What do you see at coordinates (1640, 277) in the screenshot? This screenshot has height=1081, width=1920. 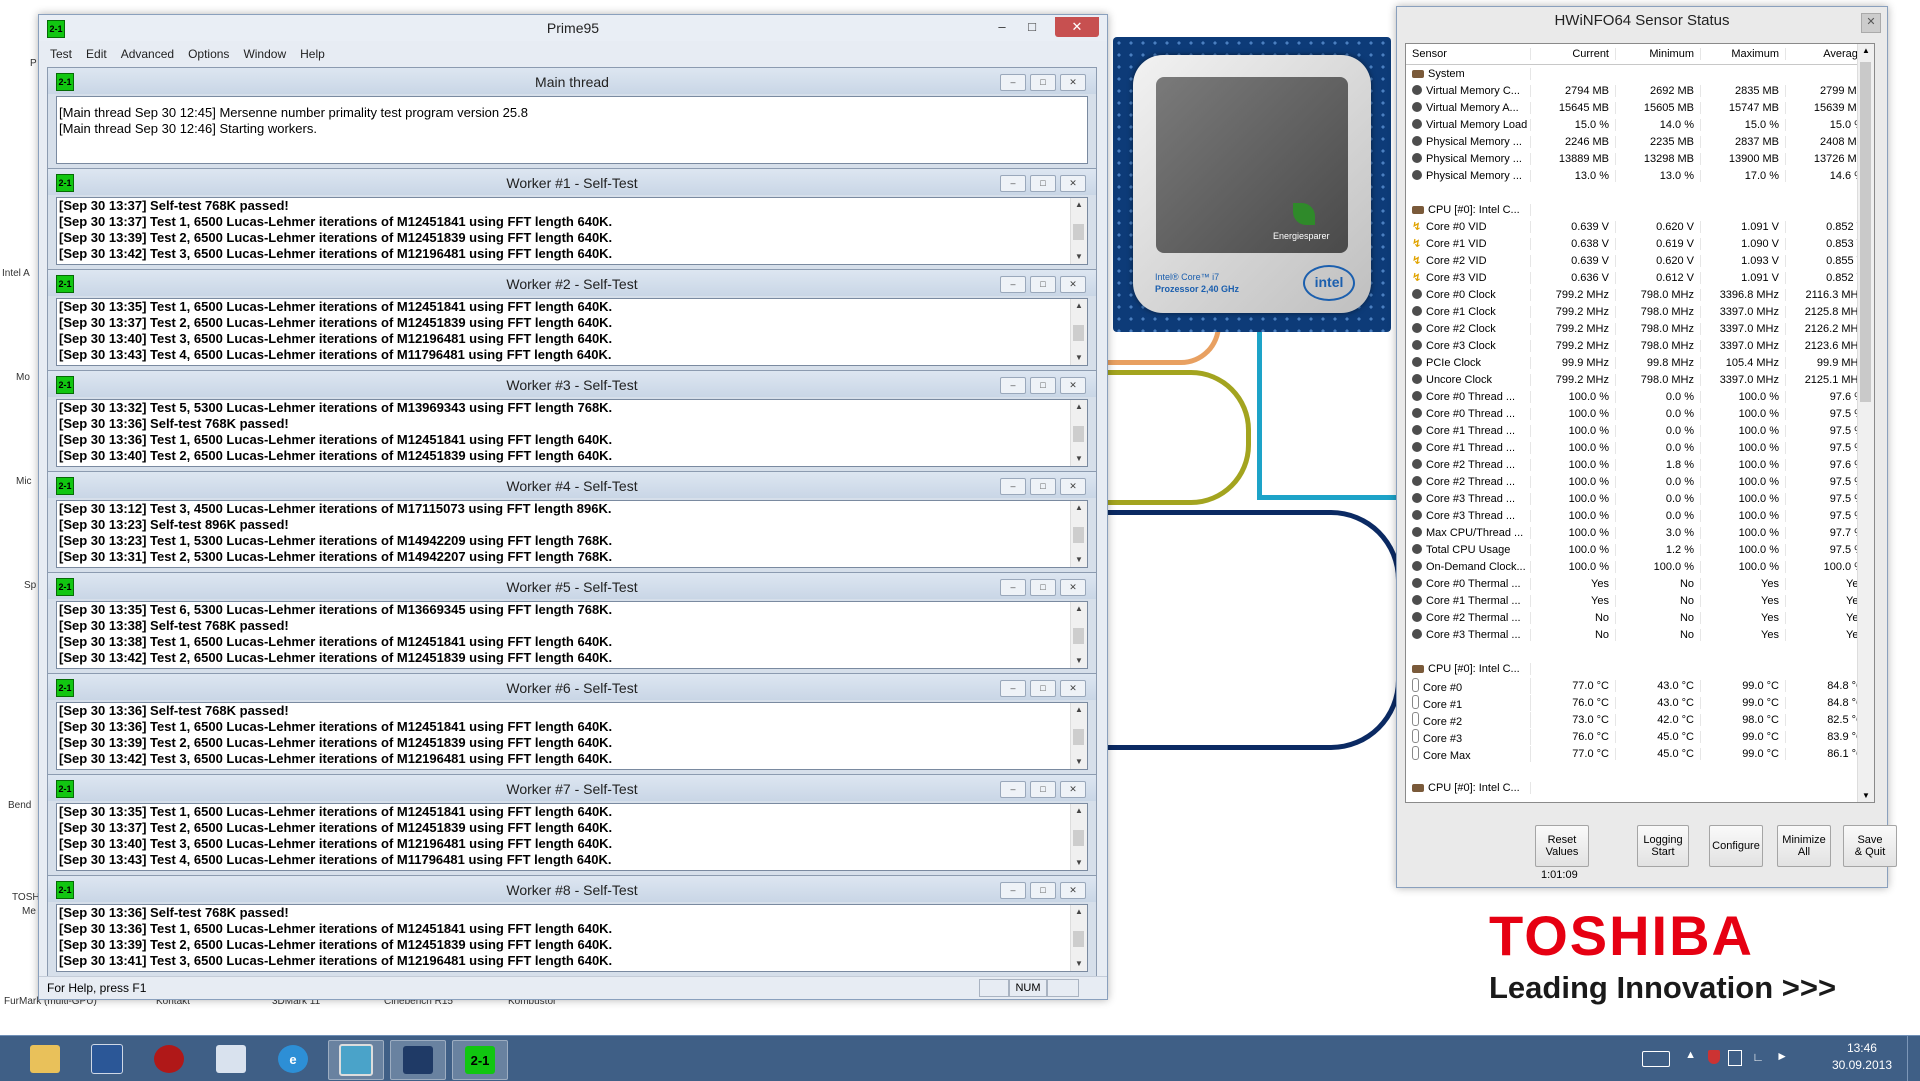 I see `sensor-row: ↯ Core #3 VID 0.636 V 0.612 V 1.091 V 0.852 V` at bounding box center [1640, 277].